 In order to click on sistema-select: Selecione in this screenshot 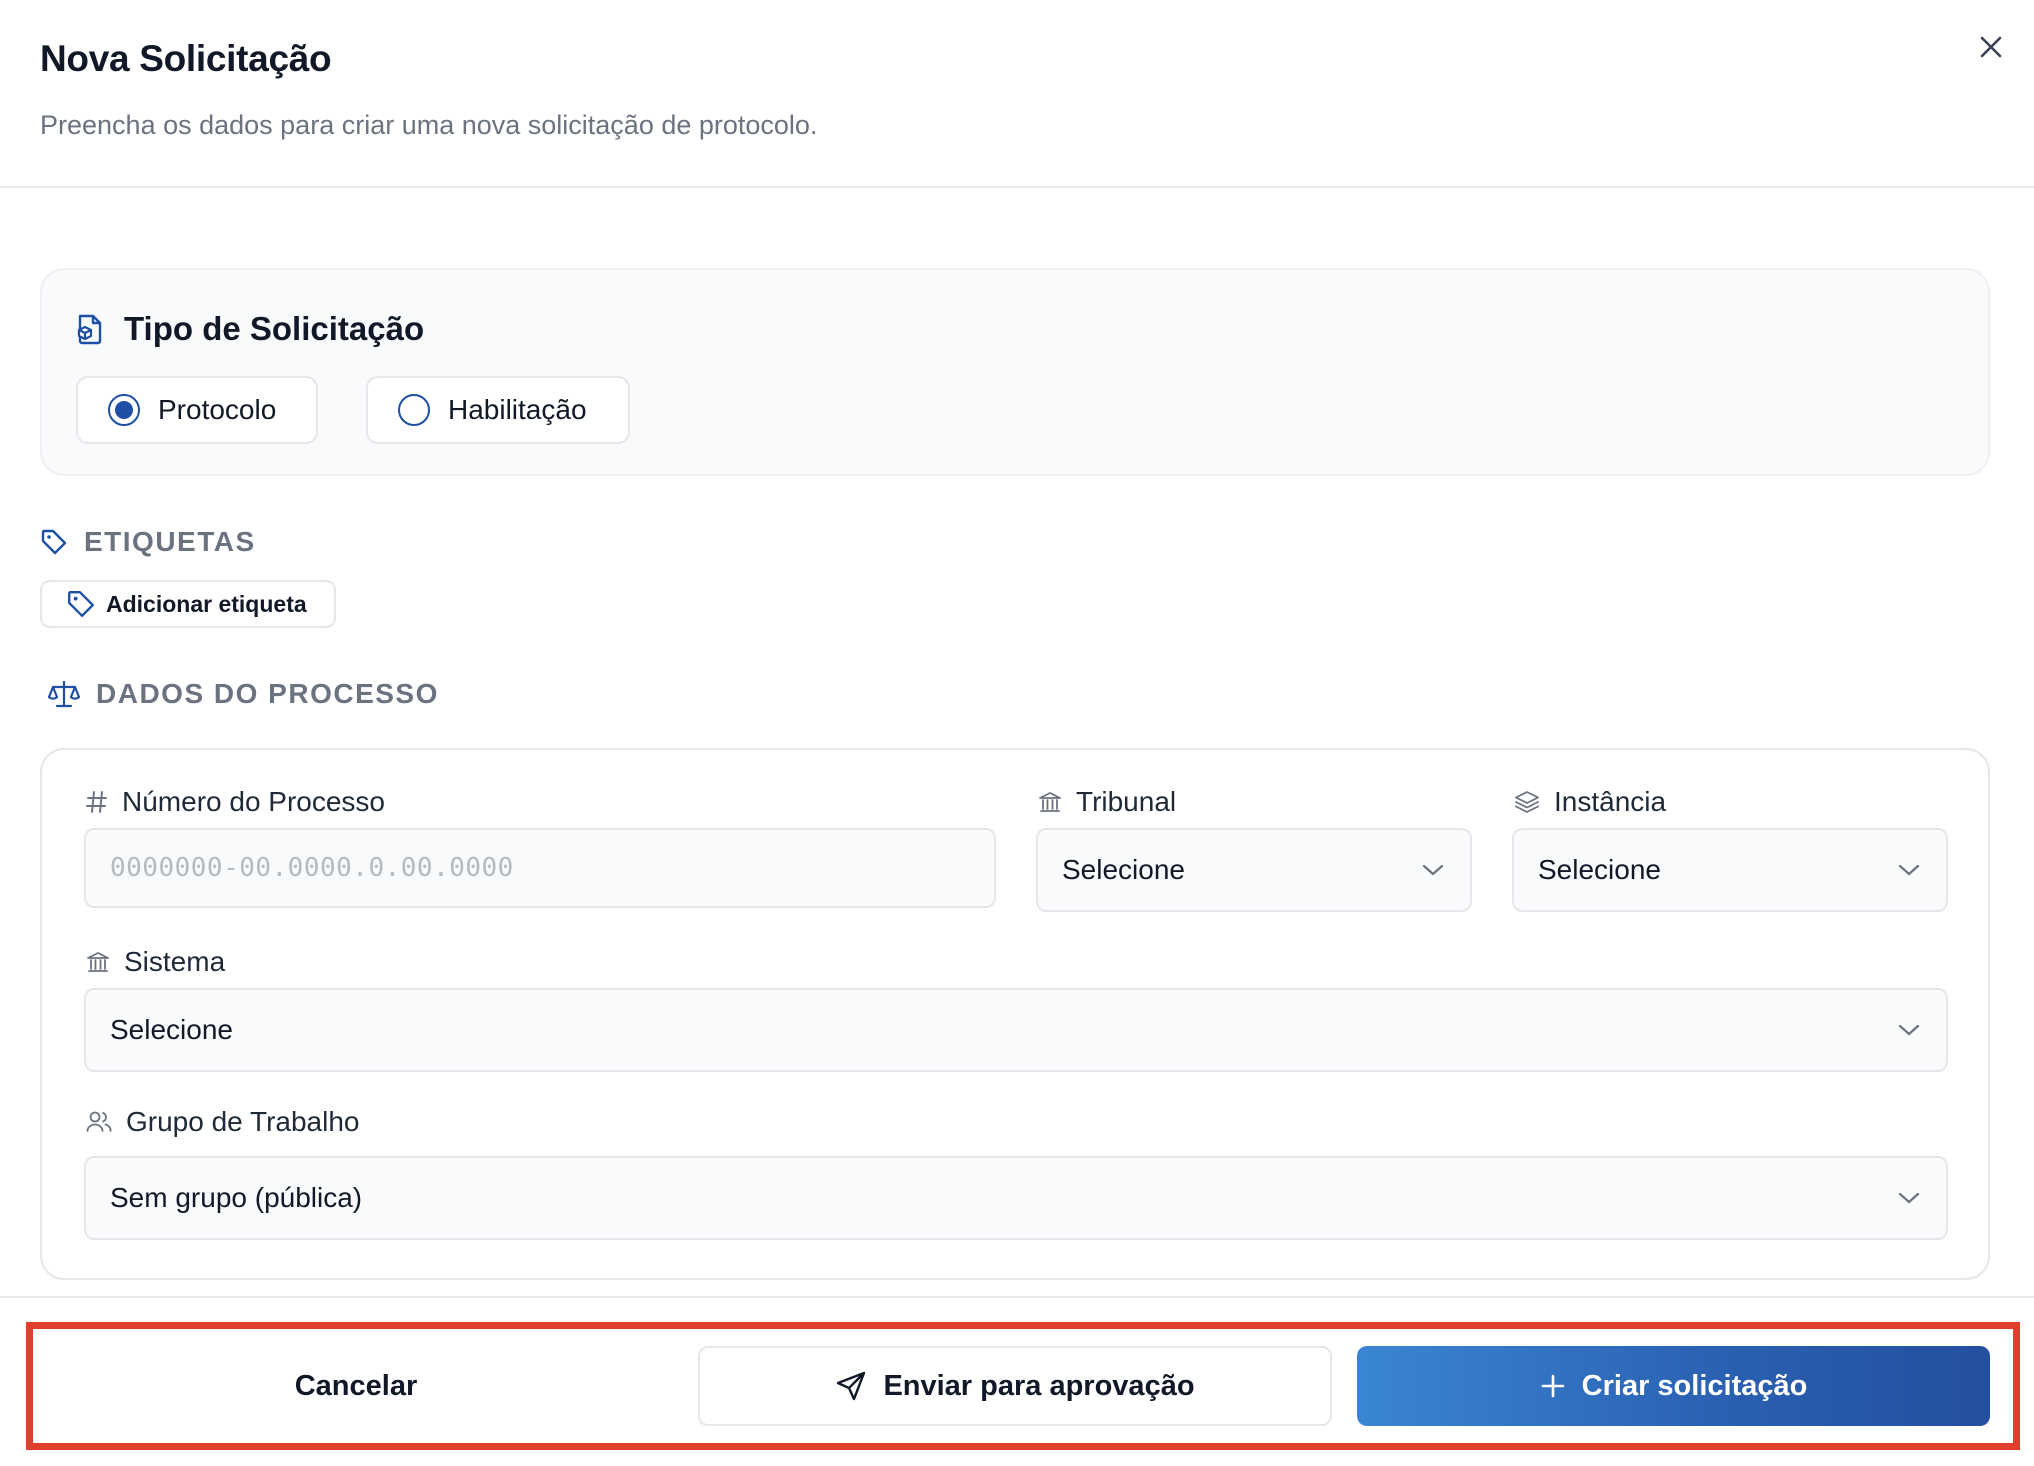, I will do `click(1016, 1030)`.